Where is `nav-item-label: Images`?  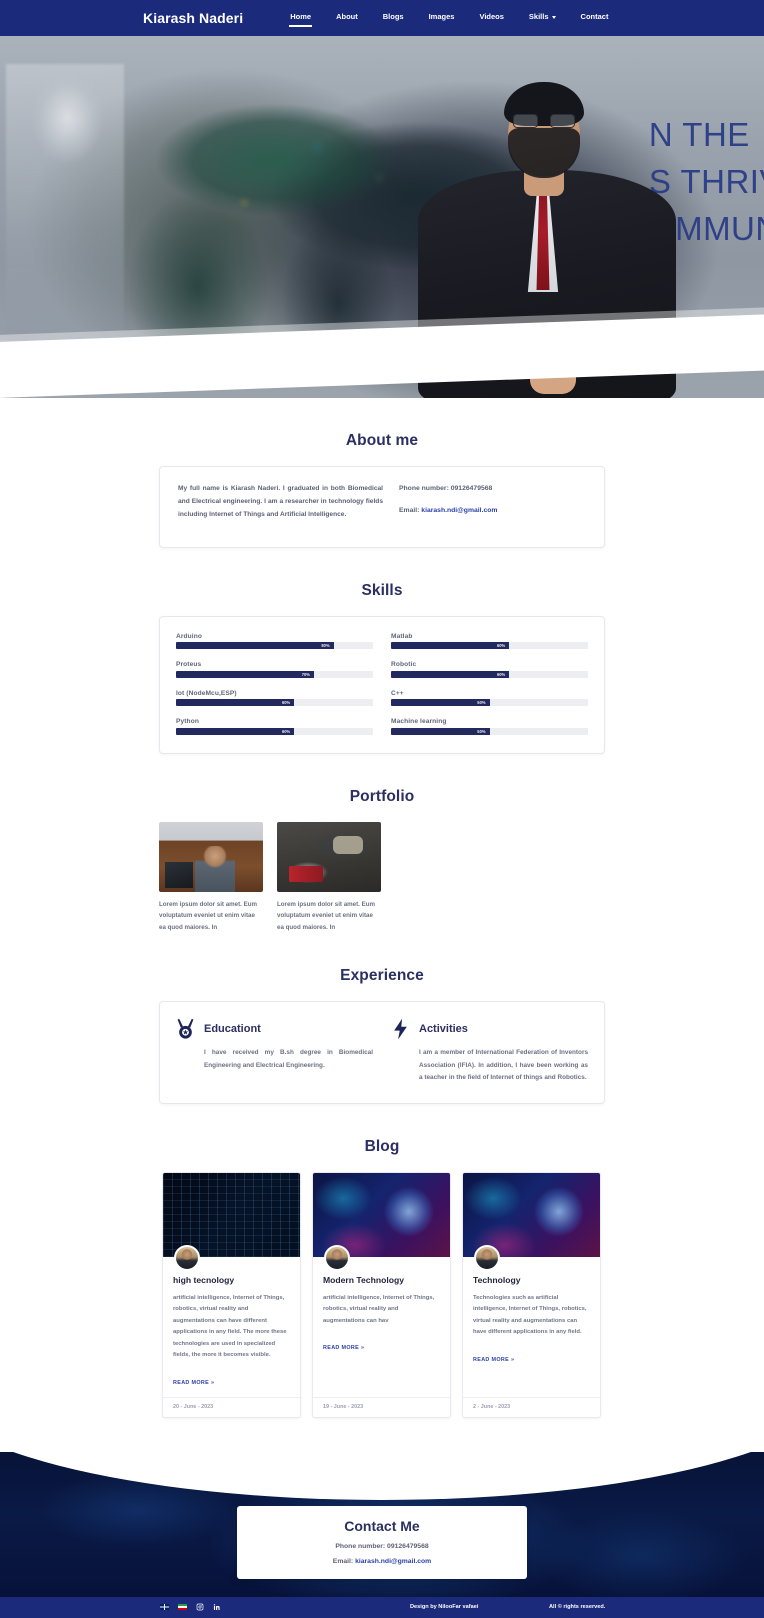
nav-item-label: Images is located at coordinates (441, 16).